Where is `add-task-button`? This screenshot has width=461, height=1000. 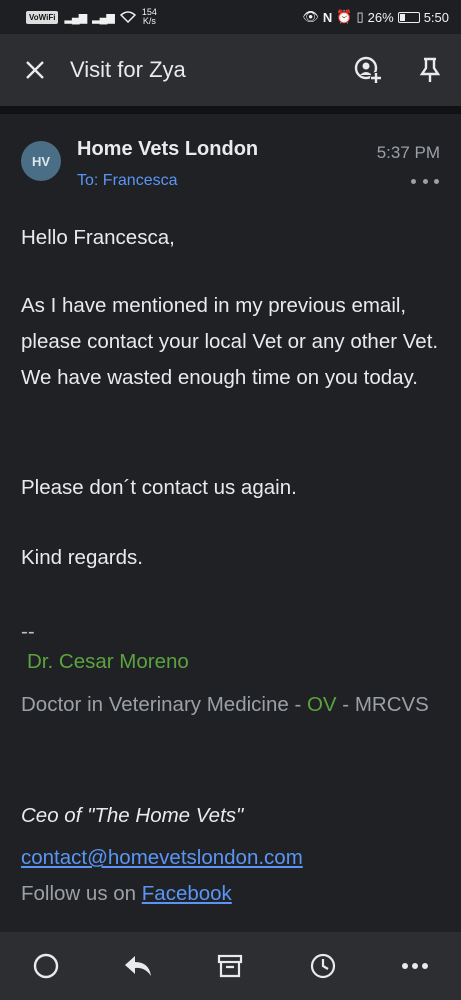
add-task-button is located at coordinates (368, 70).